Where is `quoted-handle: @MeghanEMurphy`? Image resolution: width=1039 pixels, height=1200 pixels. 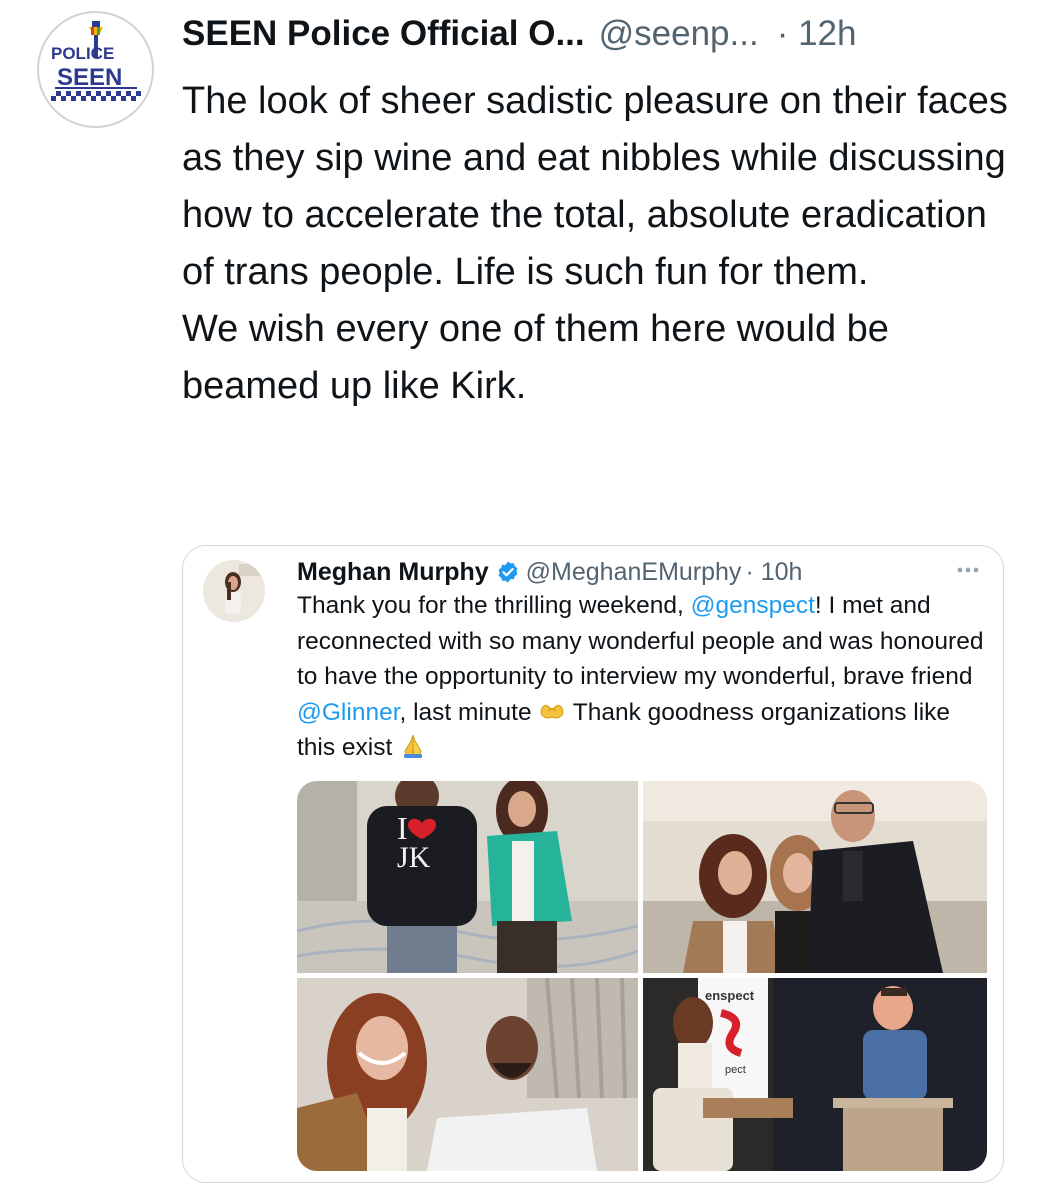
quoted-handle: @MeghanEMurphy is located at coordinates (634, 572).